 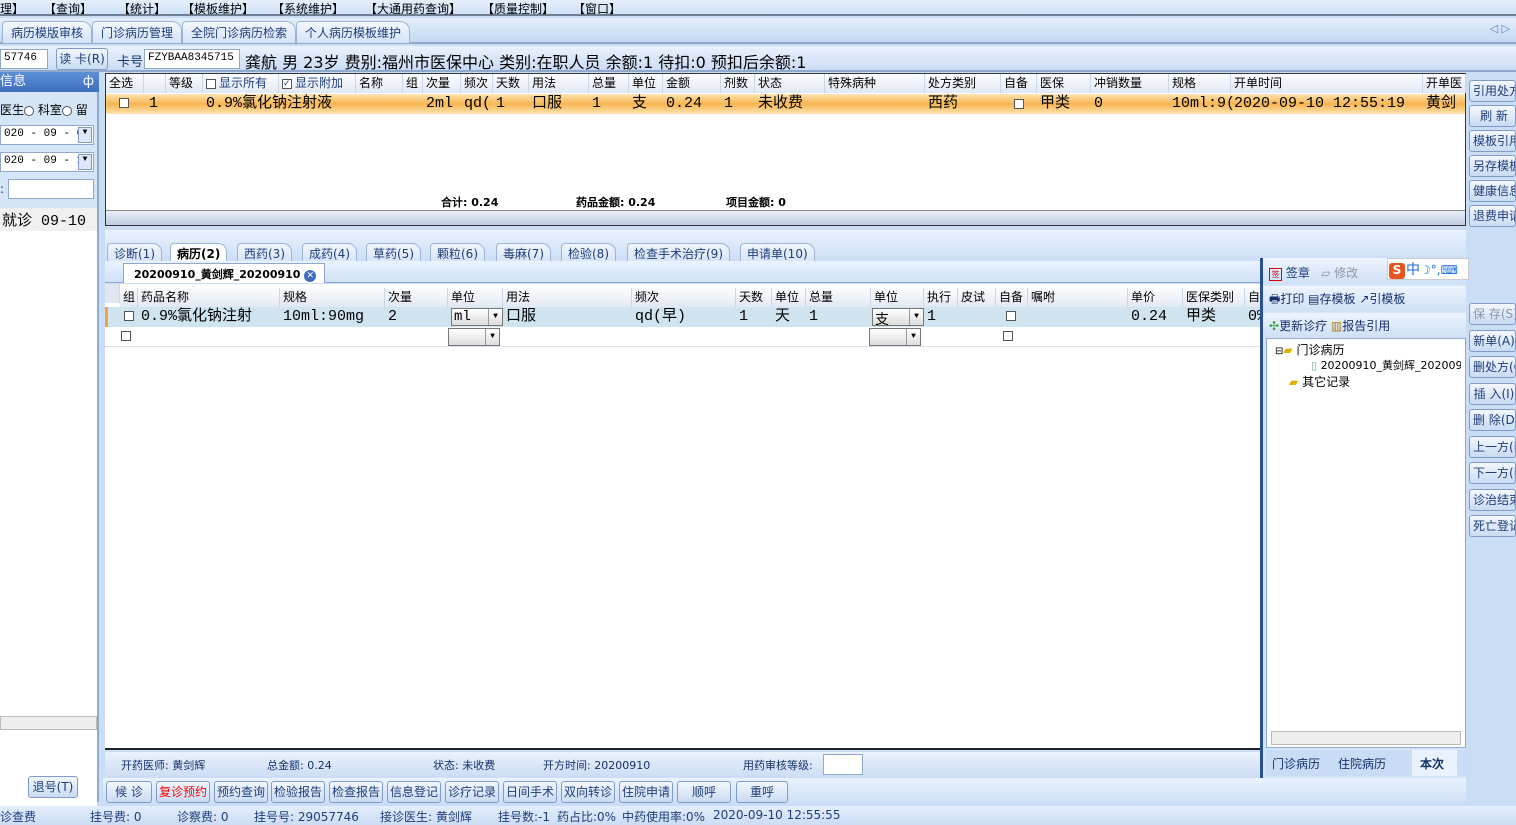 What do you see at coordinates (1346, 273) in the screenshot?
I see `modify-button: 修改` at bounding box center [1346, 273].